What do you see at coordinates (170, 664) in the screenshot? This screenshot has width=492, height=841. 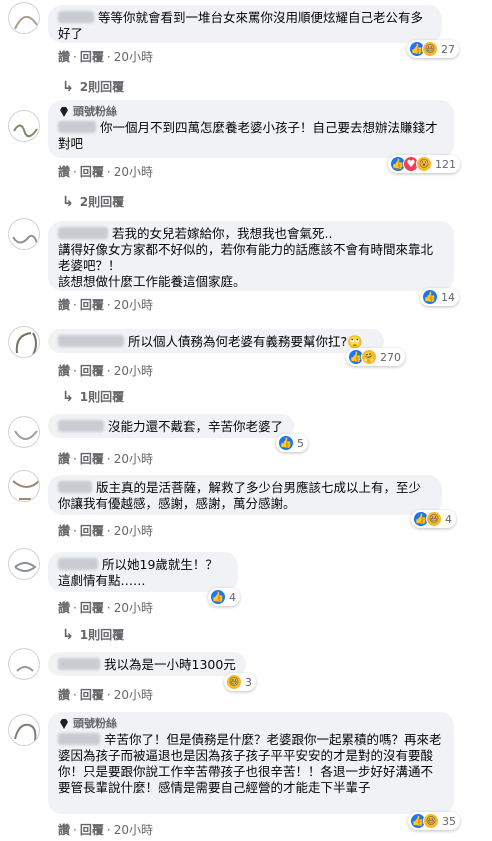 I see `comment-text: 我以為是一小時1300元` at bounding box center [170, 664].